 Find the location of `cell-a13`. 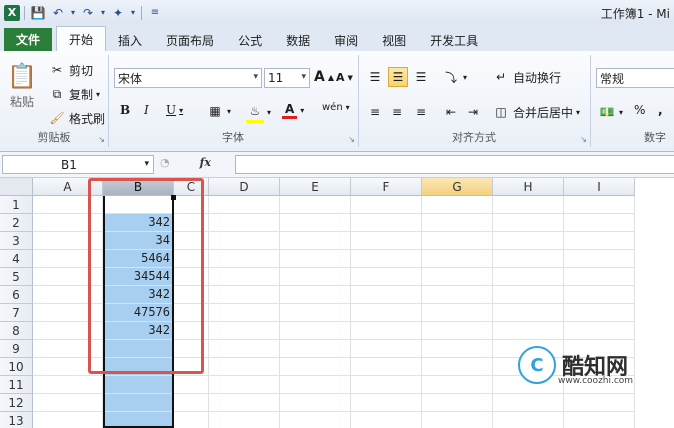

cell-a13 is located at coordinates (68, 420).